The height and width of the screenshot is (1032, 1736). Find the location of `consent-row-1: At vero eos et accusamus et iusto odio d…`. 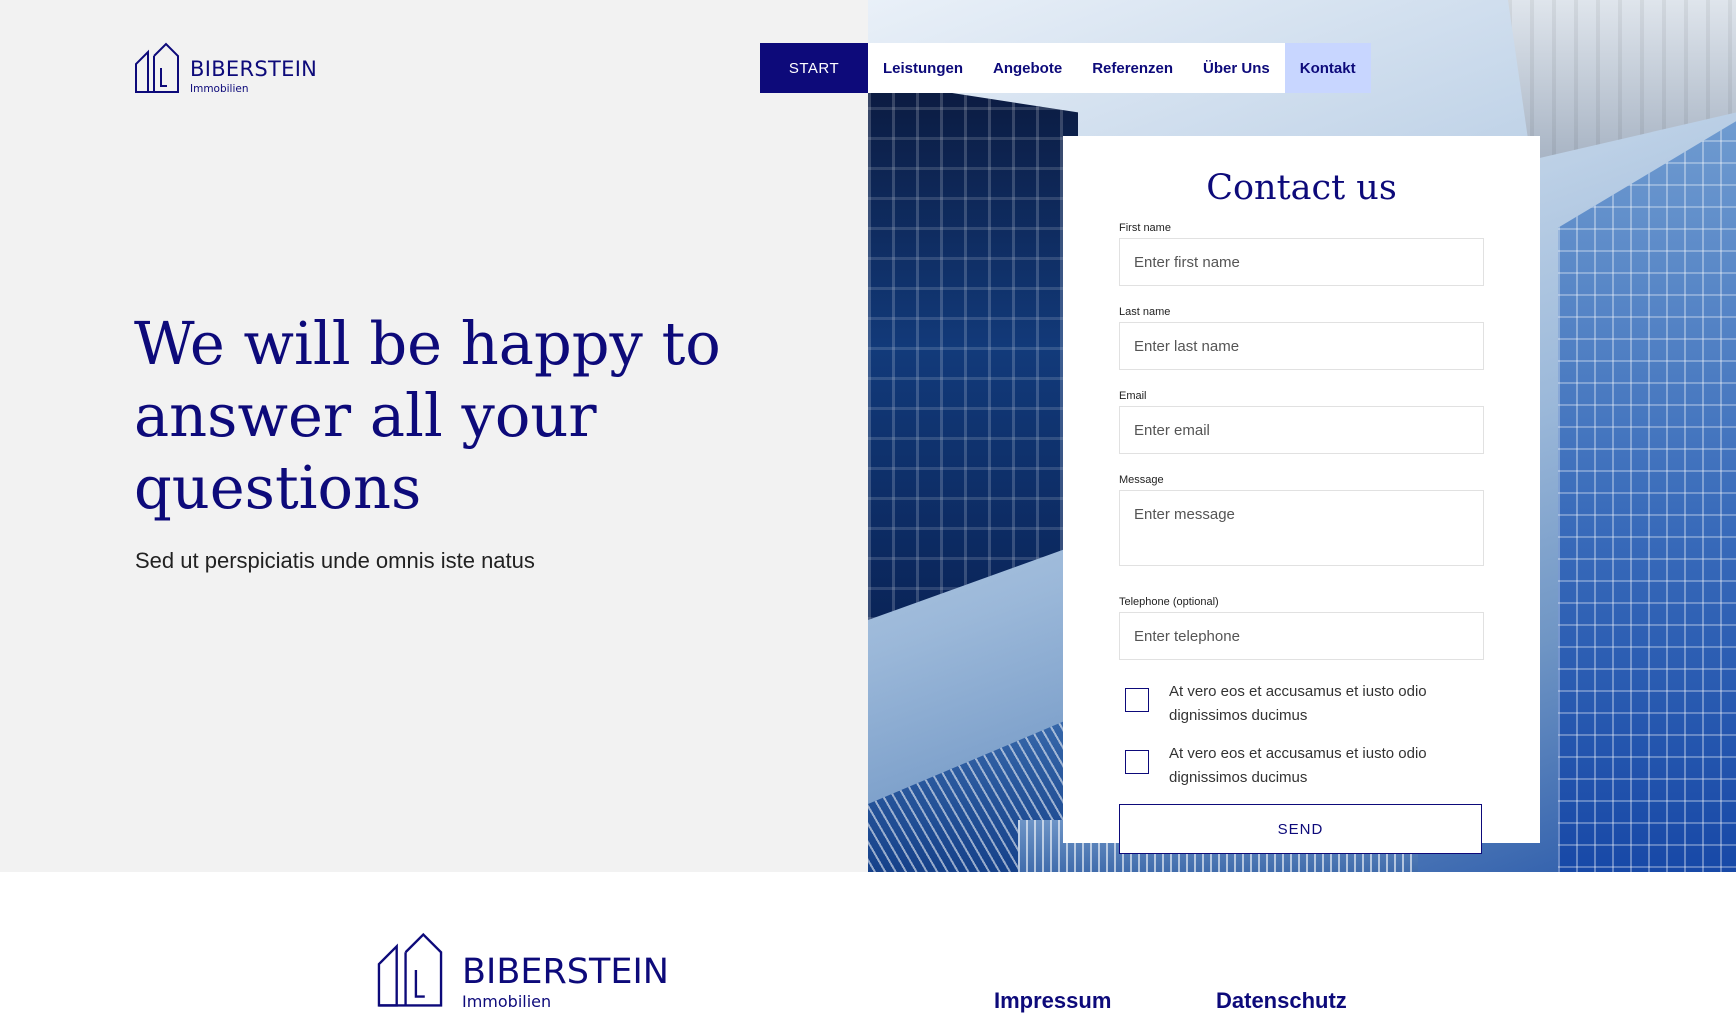

consent-row-1: At vero eos et accusamus et iusto odio d… is located at coordinates (1301, 704).